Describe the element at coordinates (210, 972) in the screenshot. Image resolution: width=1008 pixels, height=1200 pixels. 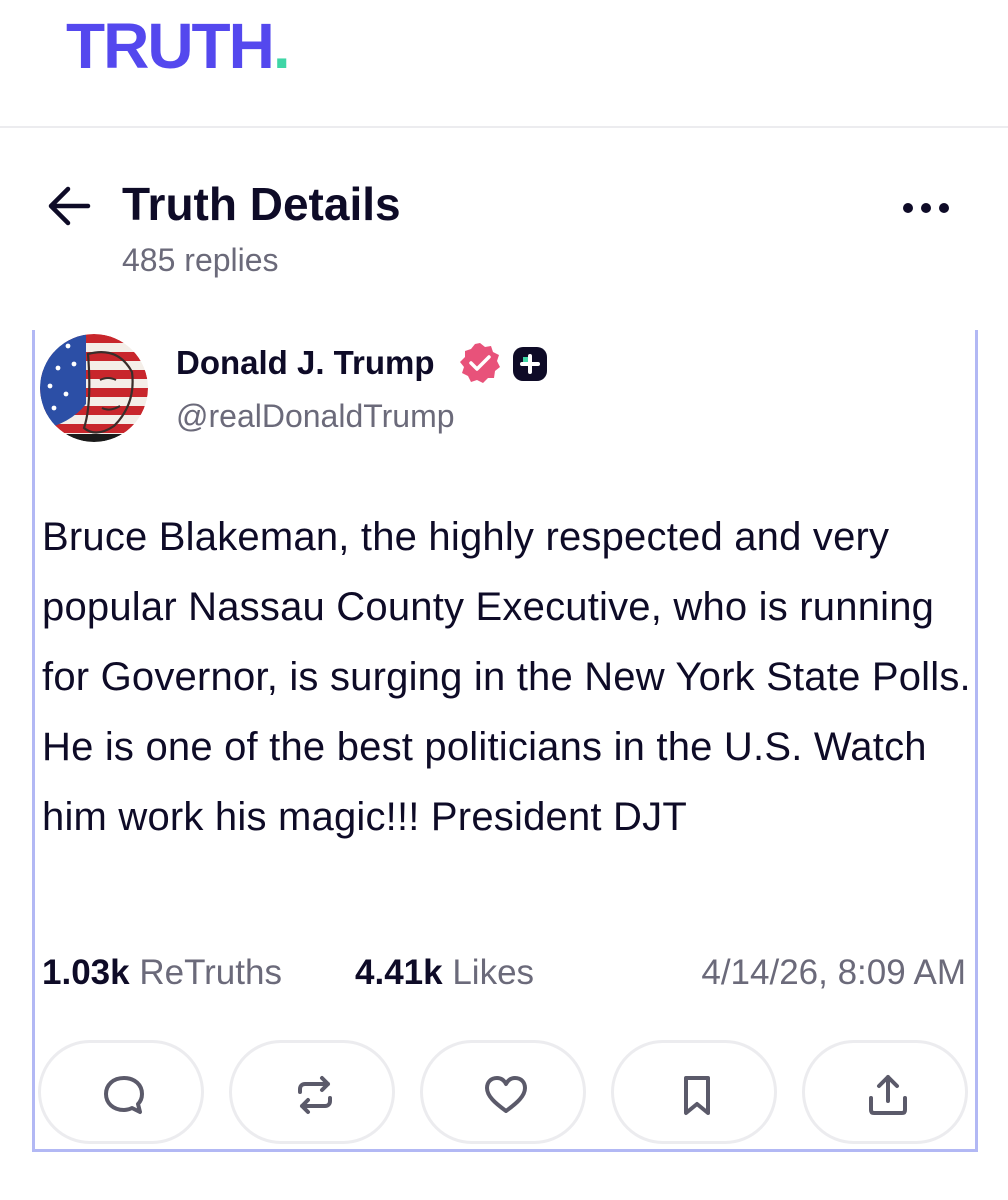
I see `retruths-label: ReTruths` at that location.